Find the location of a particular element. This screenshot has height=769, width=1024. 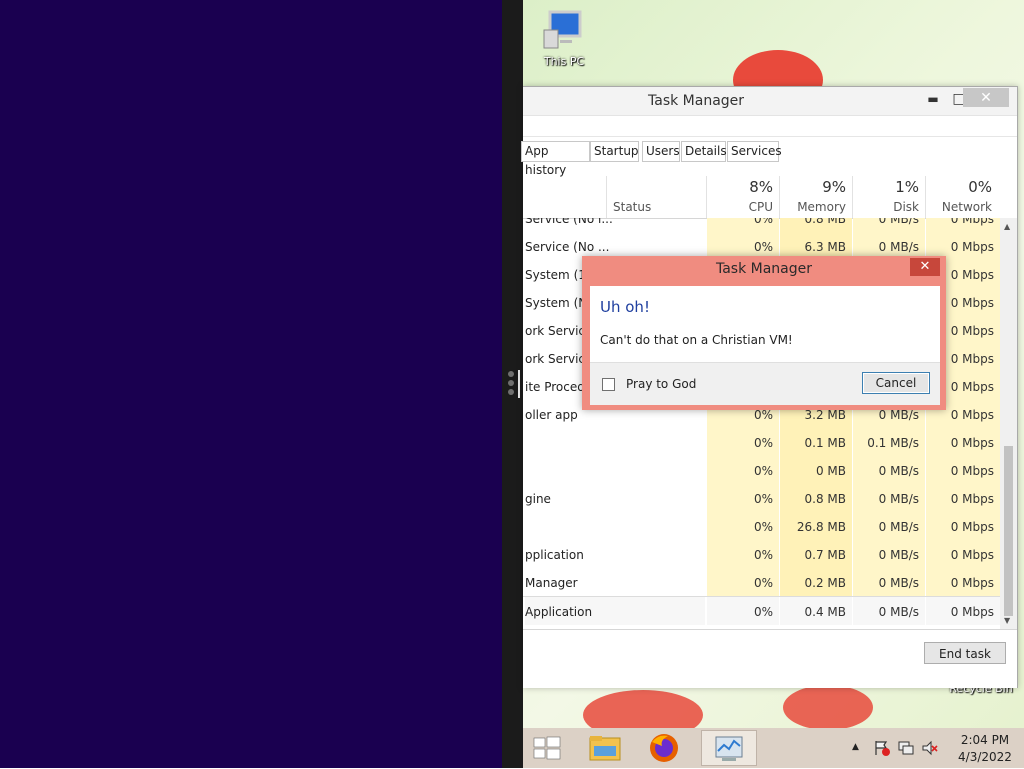

this-pc-icon is located at coordinates (562, 29).